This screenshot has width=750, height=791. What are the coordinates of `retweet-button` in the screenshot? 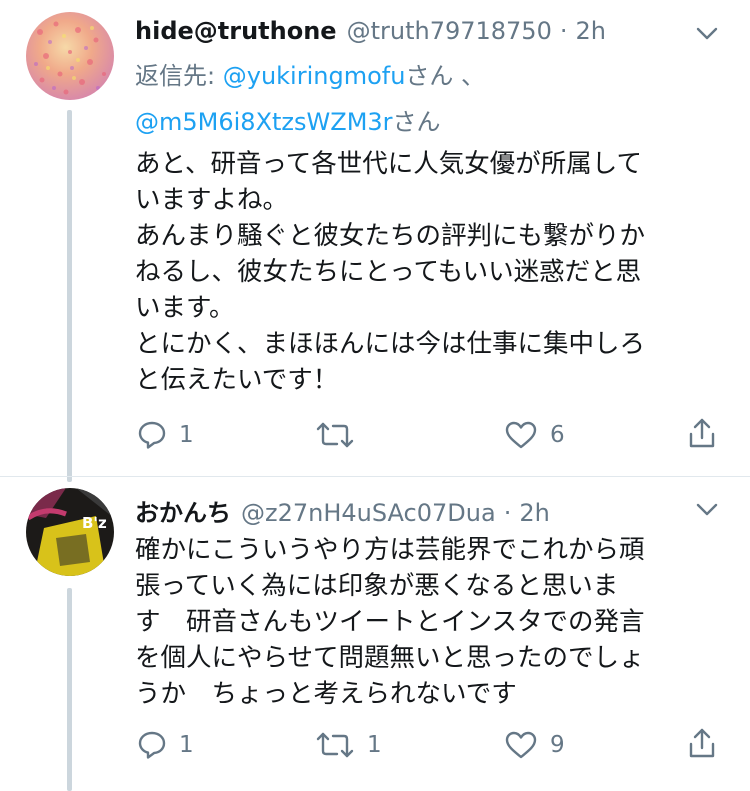 It's located at (341, 435).